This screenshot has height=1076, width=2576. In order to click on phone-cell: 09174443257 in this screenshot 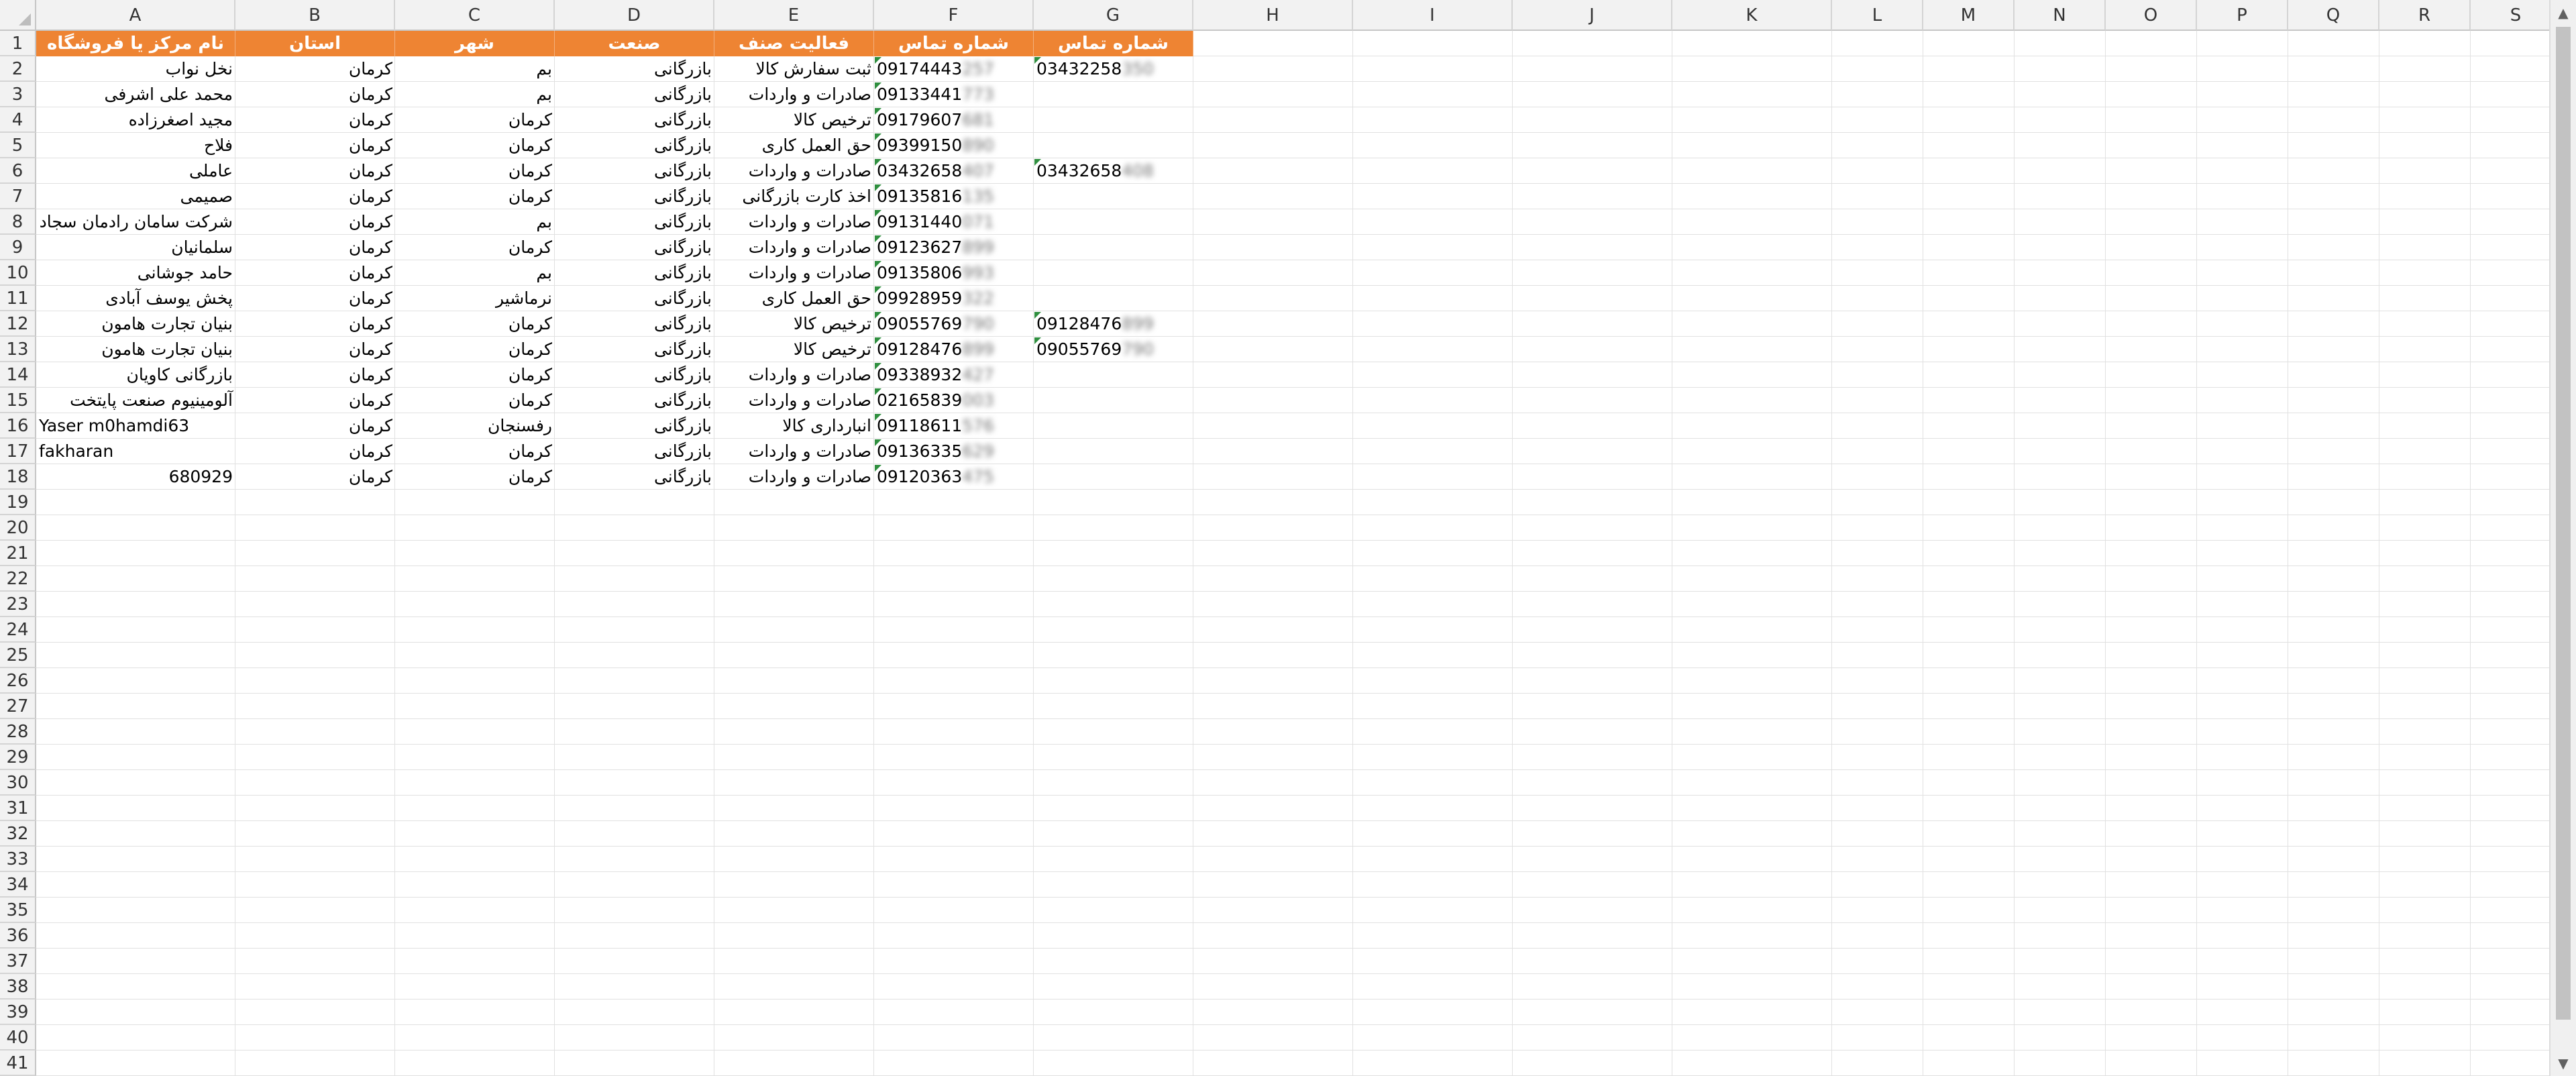, I will do `click(954, 69)`.